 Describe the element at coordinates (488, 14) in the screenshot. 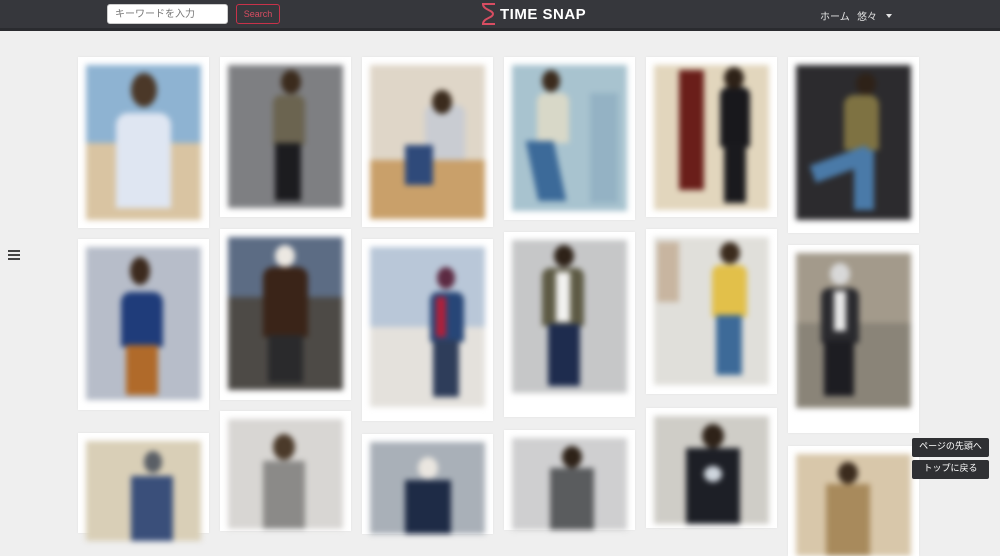

I see `hourglass-logo-icon` at that location.